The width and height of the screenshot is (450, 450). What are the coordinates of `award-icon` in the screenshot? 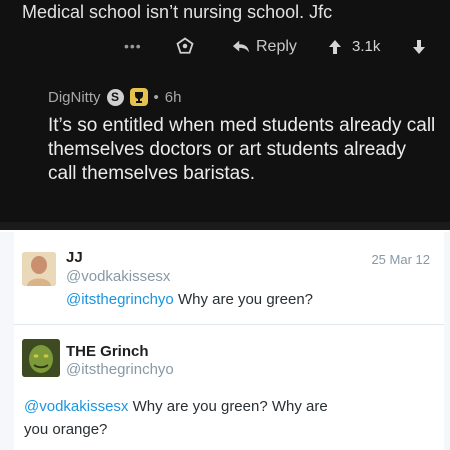 It's located at (185, 46).